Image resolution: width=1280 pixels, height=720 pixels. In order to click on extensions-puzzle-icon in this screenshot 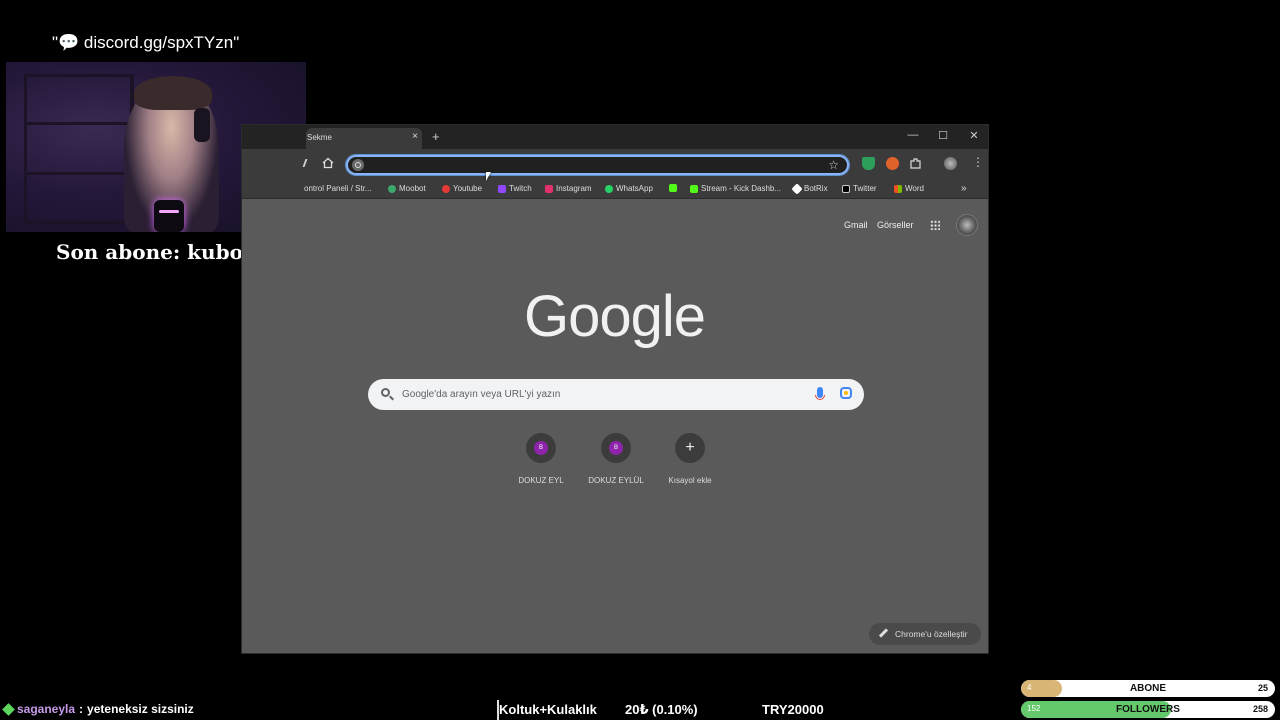, I will do `click(915, 163)`.